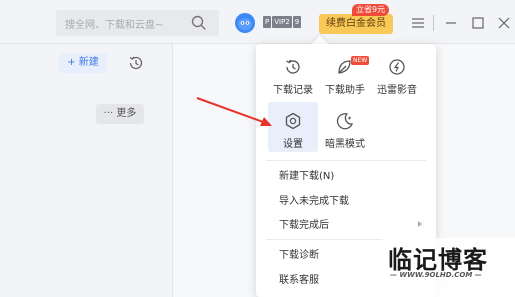 The image size is (515, 297). Describe the element at coordinates (360, 60) in the screenshot. I see `new-badge: NEW` at that location.